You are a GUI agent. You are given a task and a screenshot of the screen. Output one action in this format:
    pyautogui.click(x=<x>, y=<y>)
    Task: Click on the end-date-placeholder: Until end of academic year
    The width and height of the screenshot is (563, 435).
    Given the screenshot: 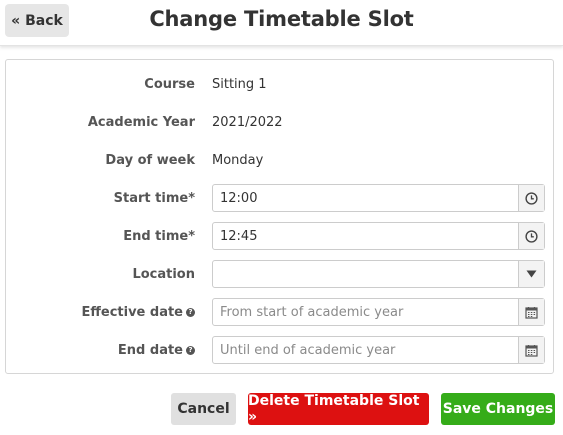 What is the action you would take?
    pyautogui.click(x=308, y=350)
    